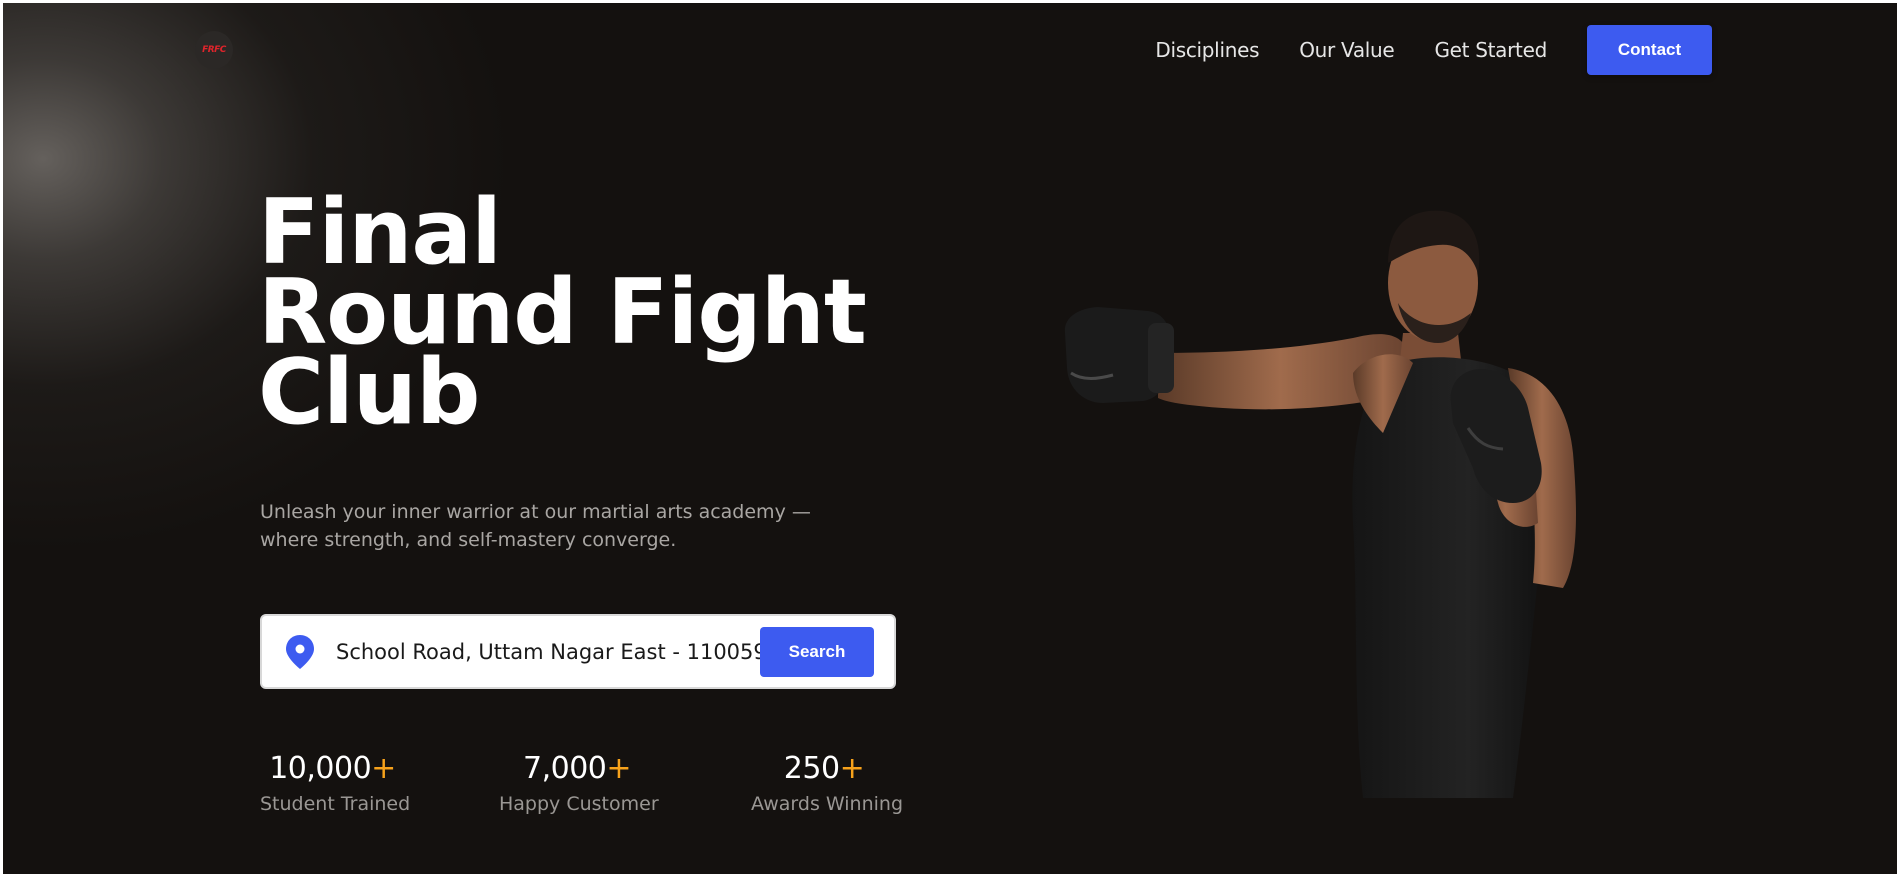 The image size is (1900, 877). I want to click on hero-title-line-3: Club, so click(369, 392).